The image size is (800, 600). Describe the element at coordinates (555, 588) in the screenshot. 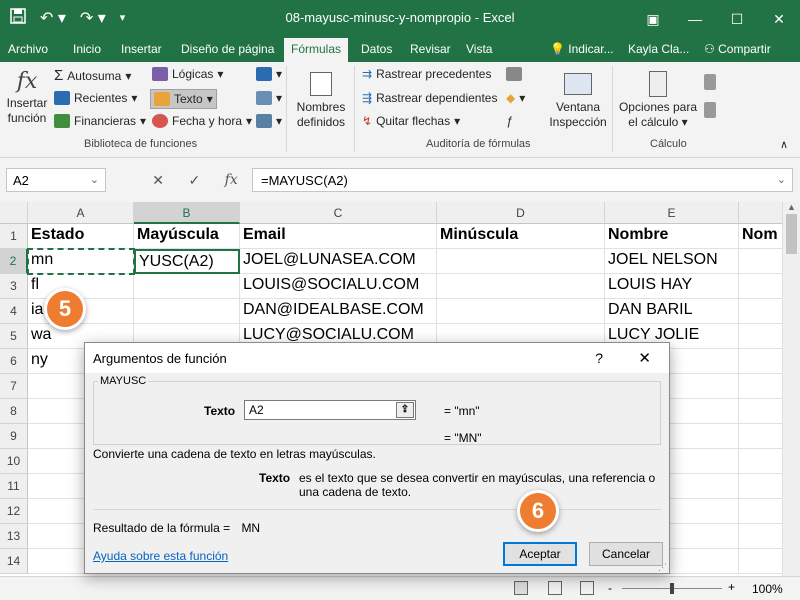

I see `page-layout-icon` at that location.